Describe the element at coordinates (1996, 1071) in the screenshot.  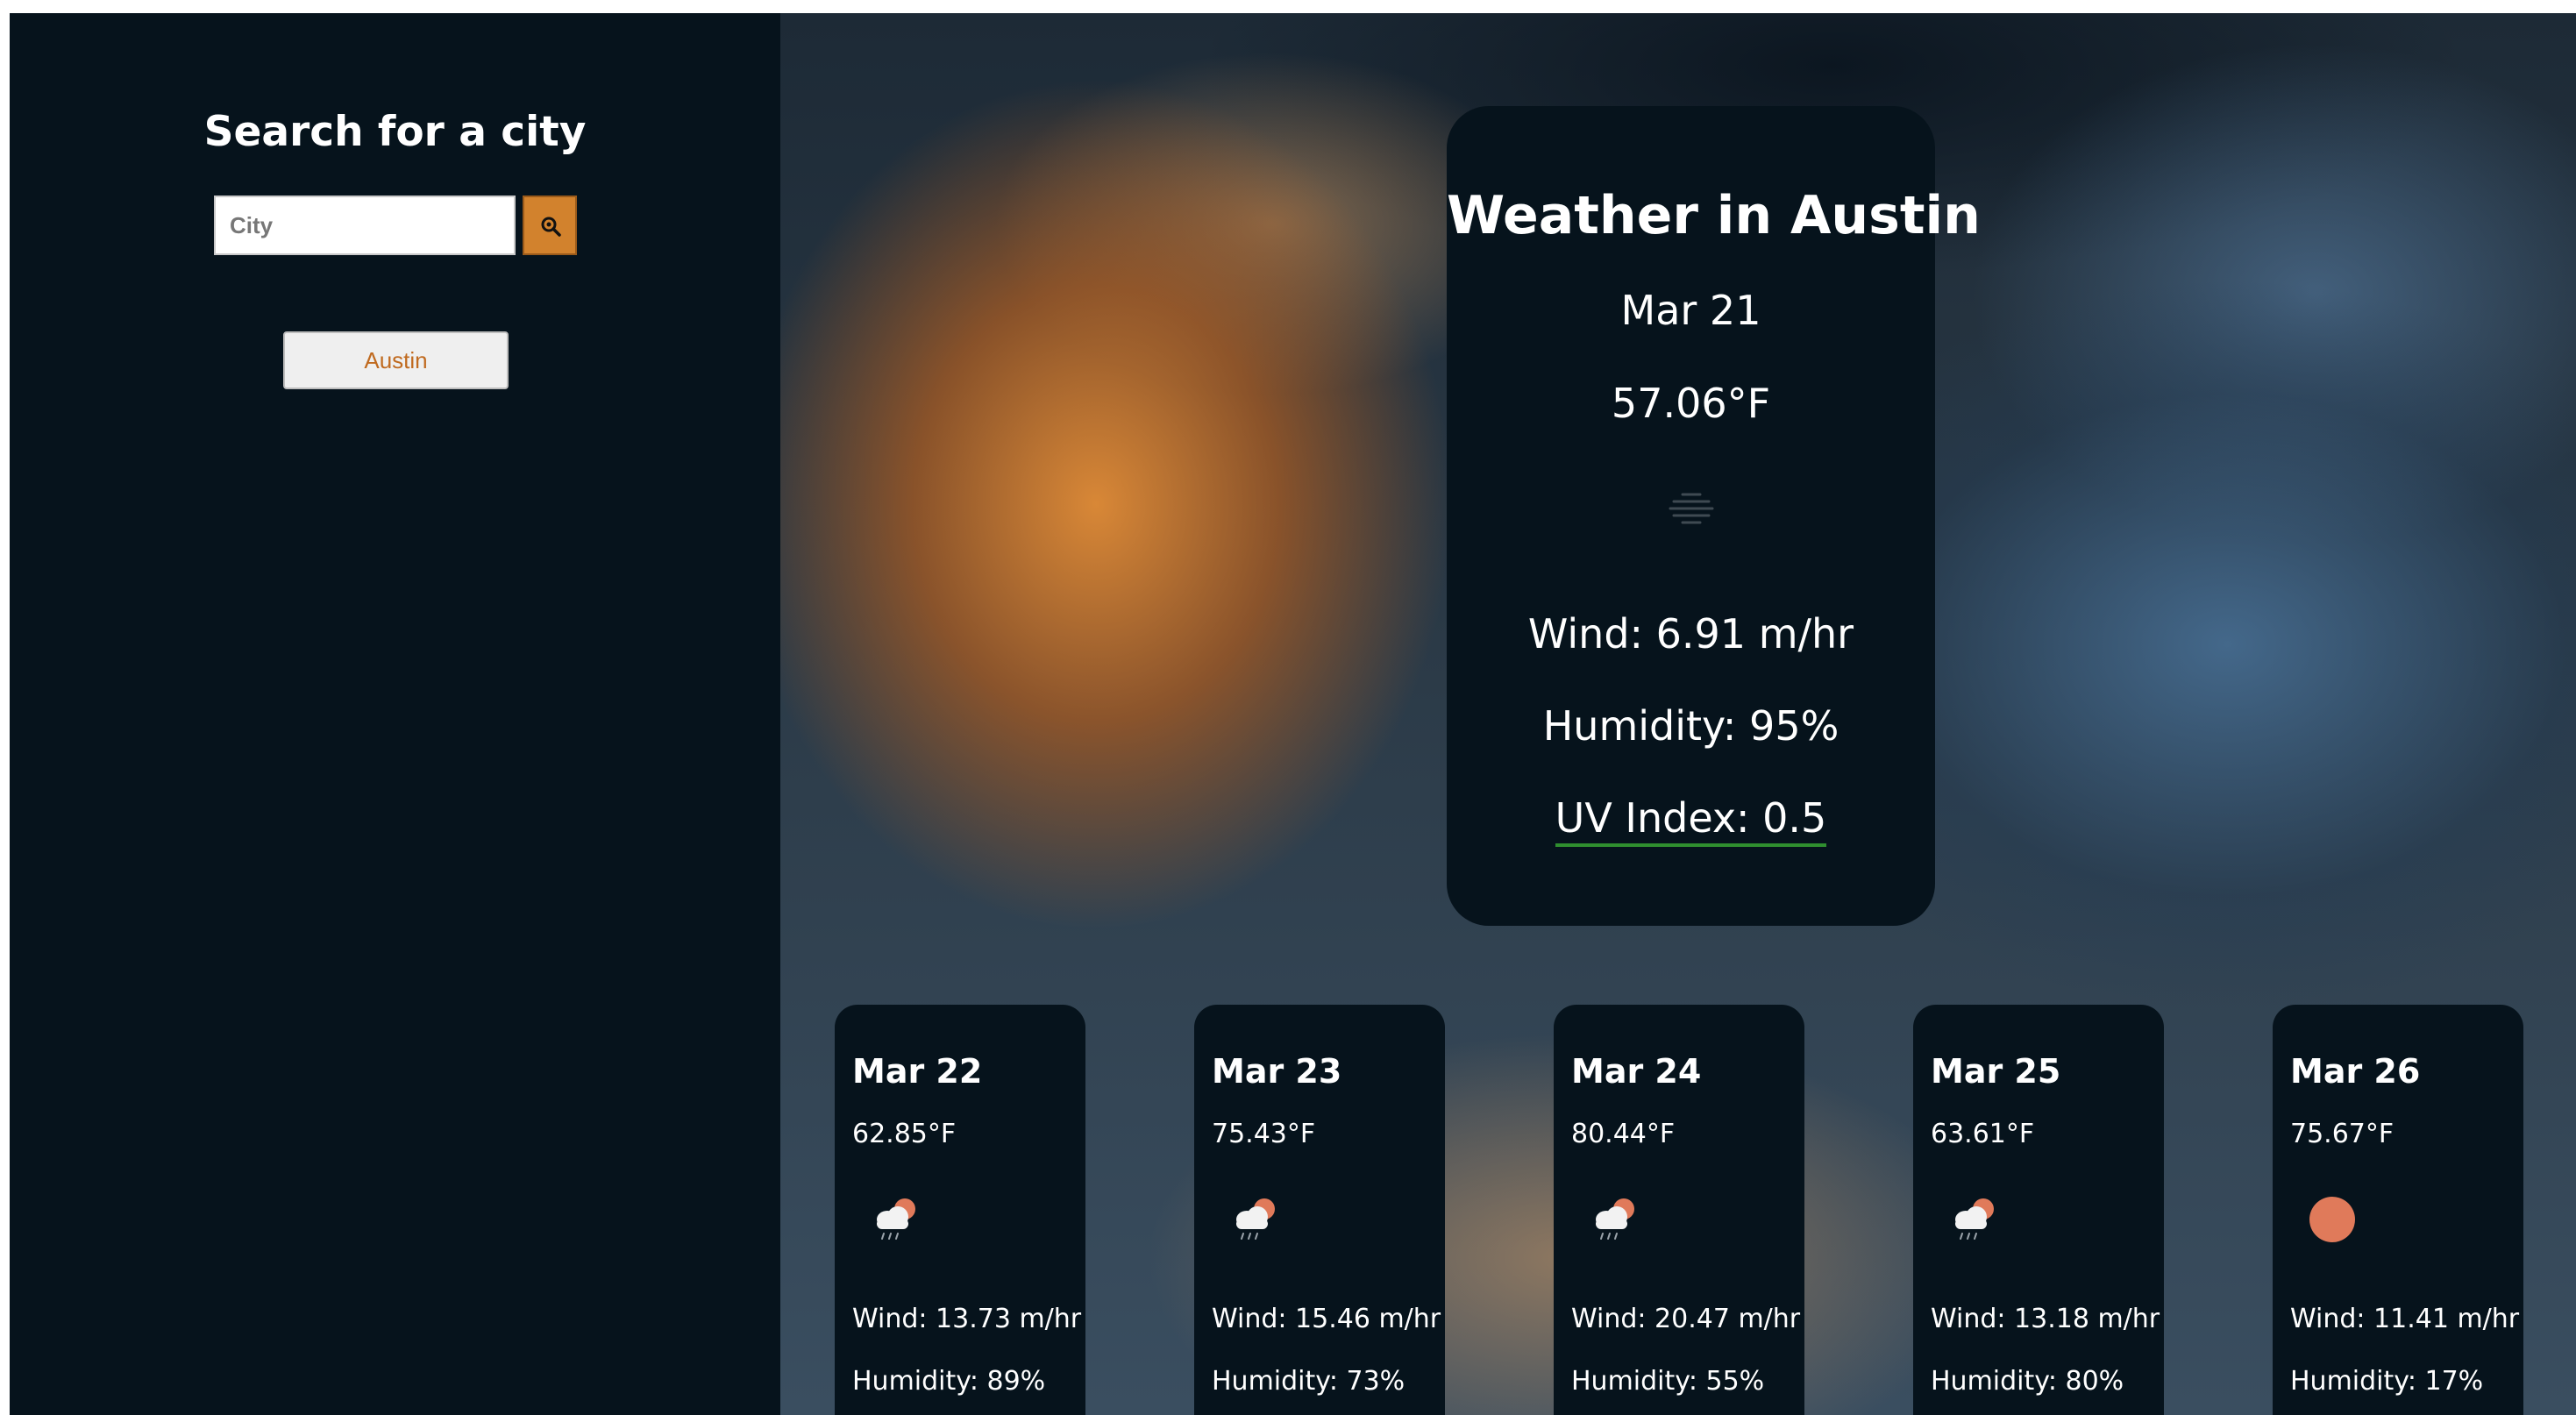
I see `forecast-date: Mar 25` at that location.